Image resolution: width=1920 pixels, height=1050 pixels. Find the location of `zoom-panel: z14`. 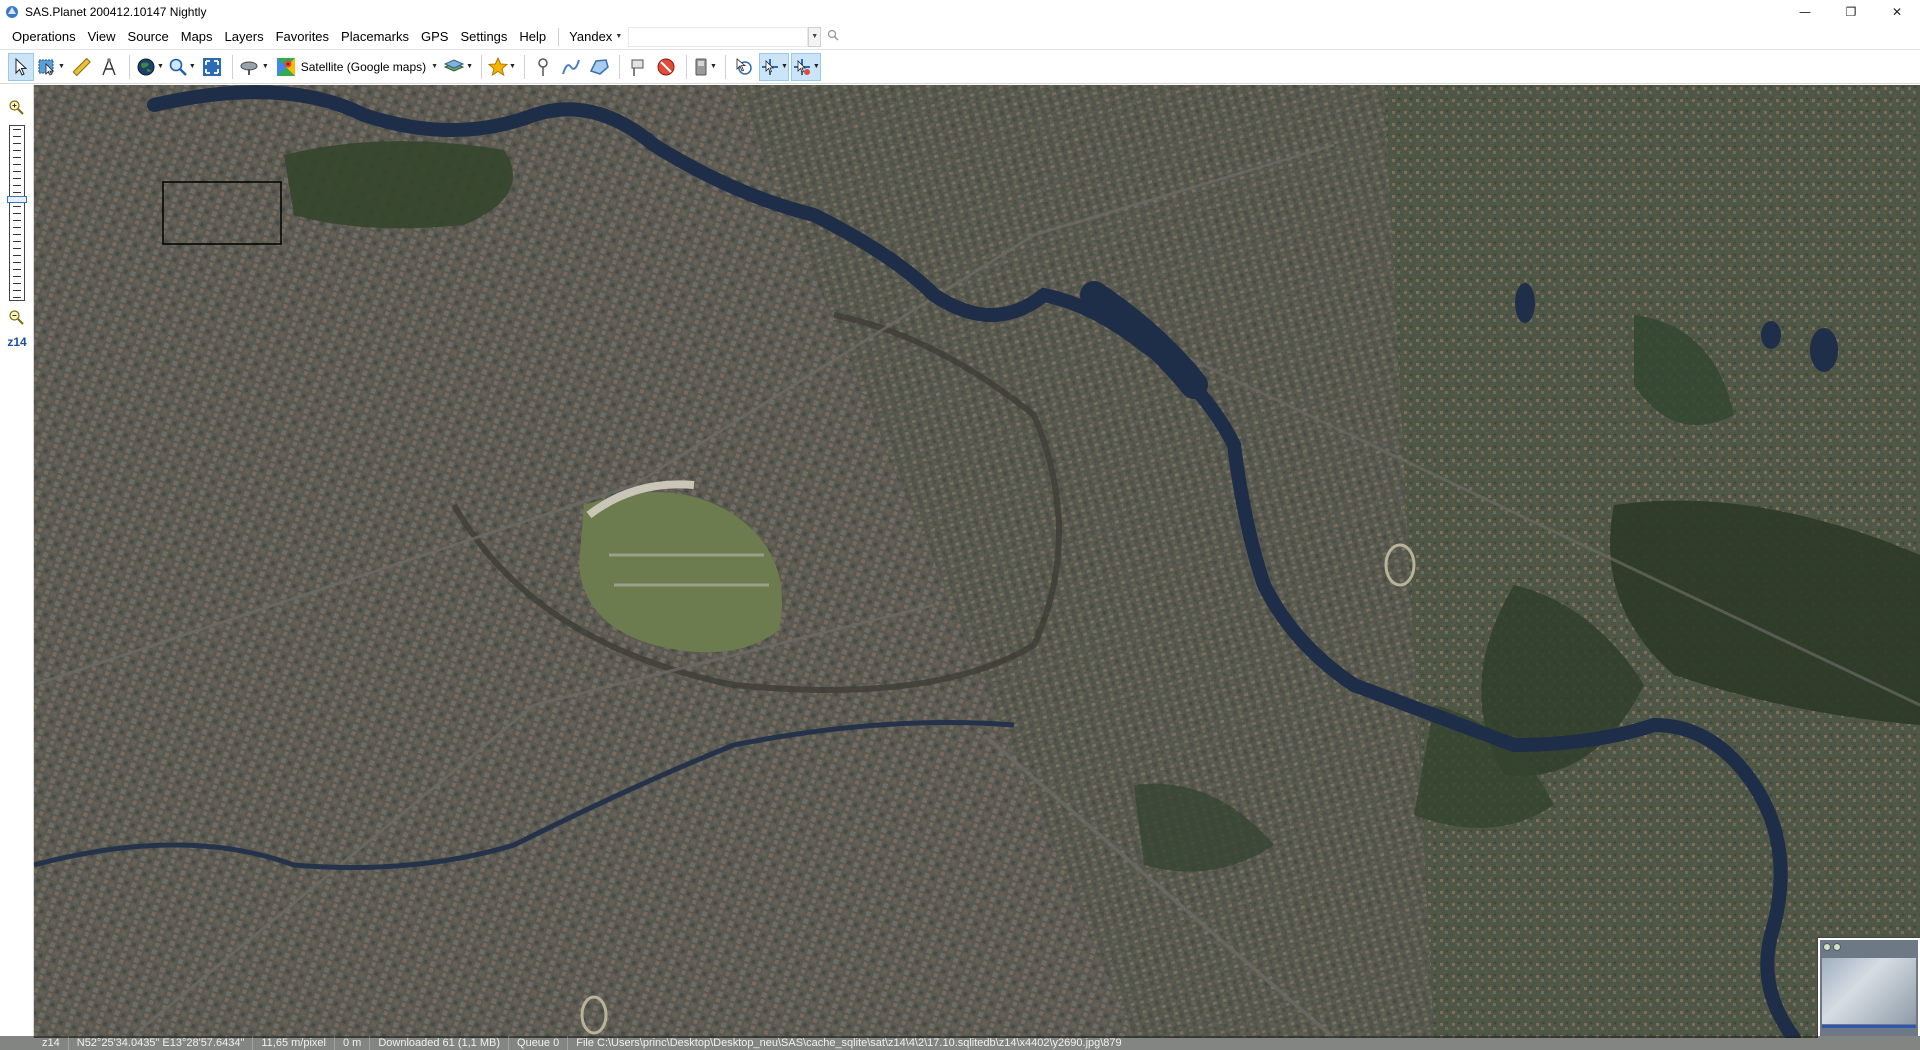

zoom-panel: z14 is located at coordinates (17, 561).